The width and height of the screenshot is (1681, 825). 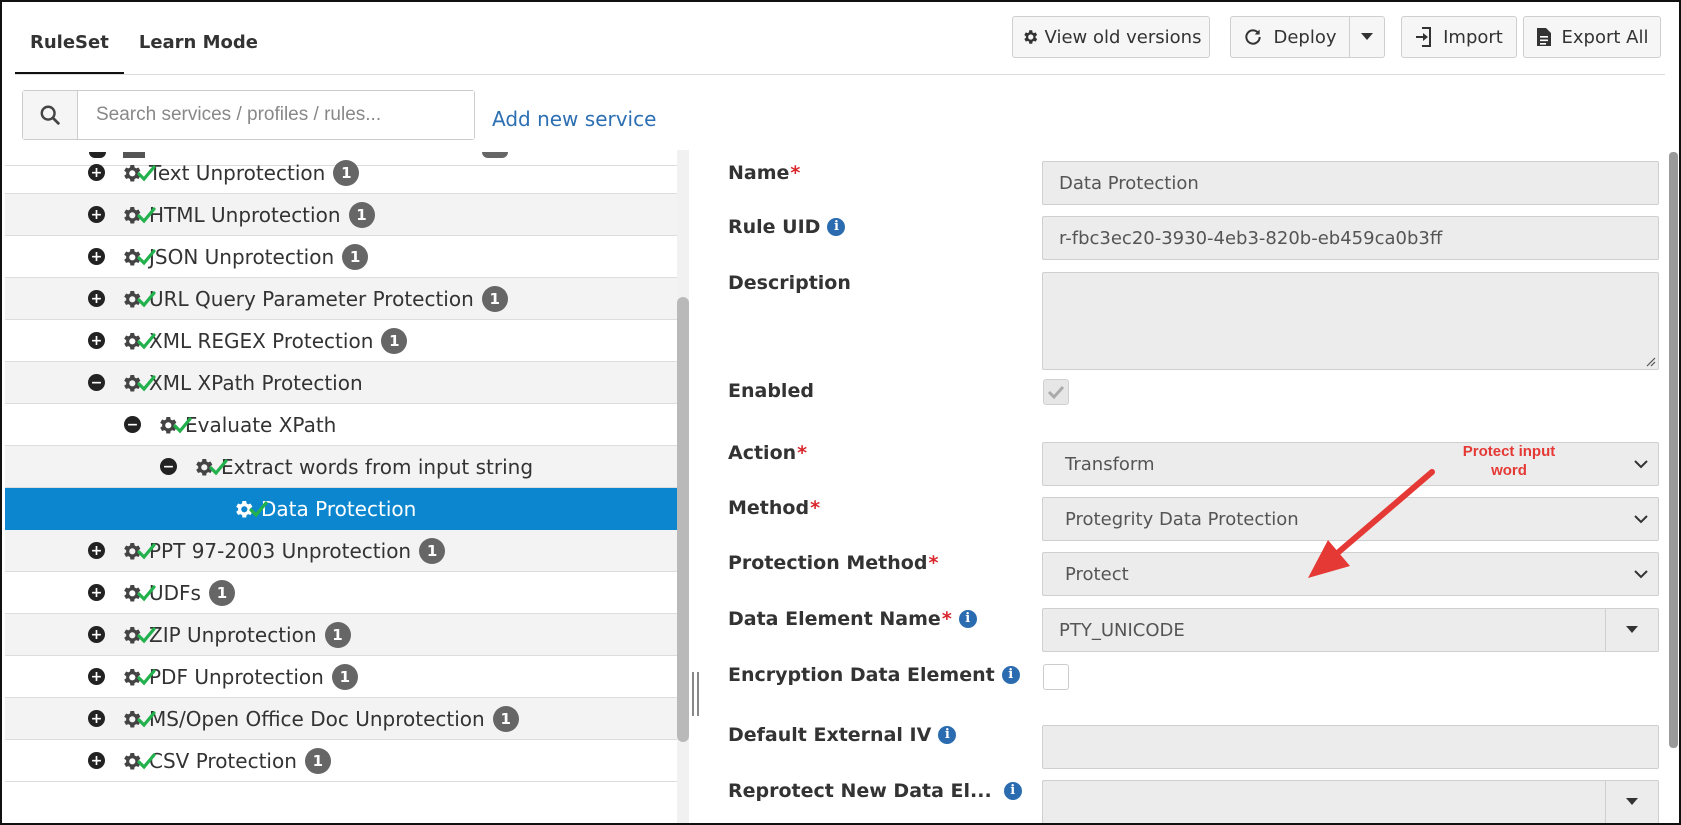 I want to click on tree-row: + XML REGEX Protection 1, so click(x=341, y=341).